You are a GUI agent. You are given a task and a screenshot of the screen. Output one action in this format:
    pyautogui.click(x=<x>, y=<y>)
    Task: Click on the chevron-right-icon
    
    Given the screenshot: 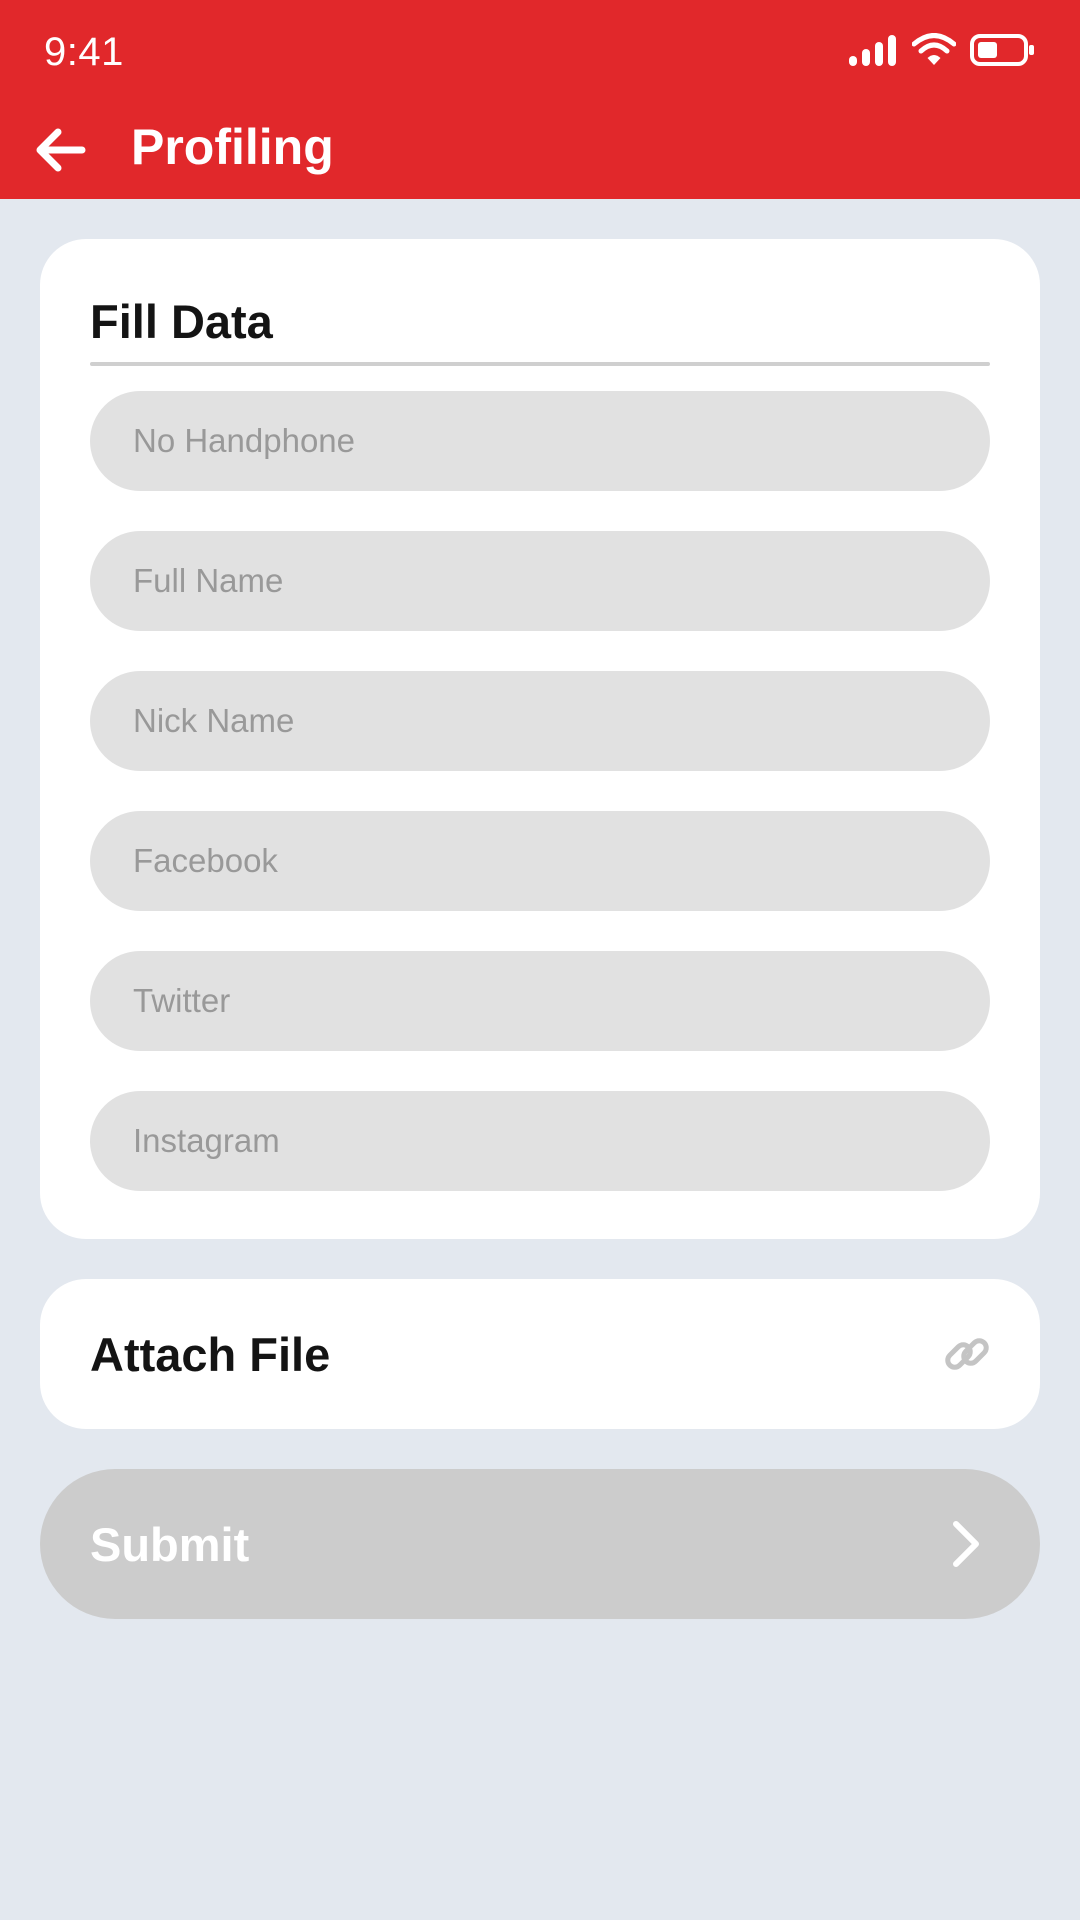 What is the action you would take?
    pyautogui.click(x=966, y=1544)
    